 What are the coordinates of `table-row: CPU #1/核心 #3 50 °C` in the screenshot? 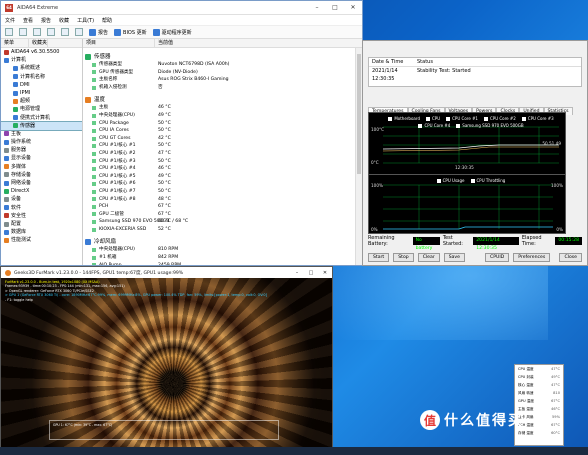 It's located at (218, 162).